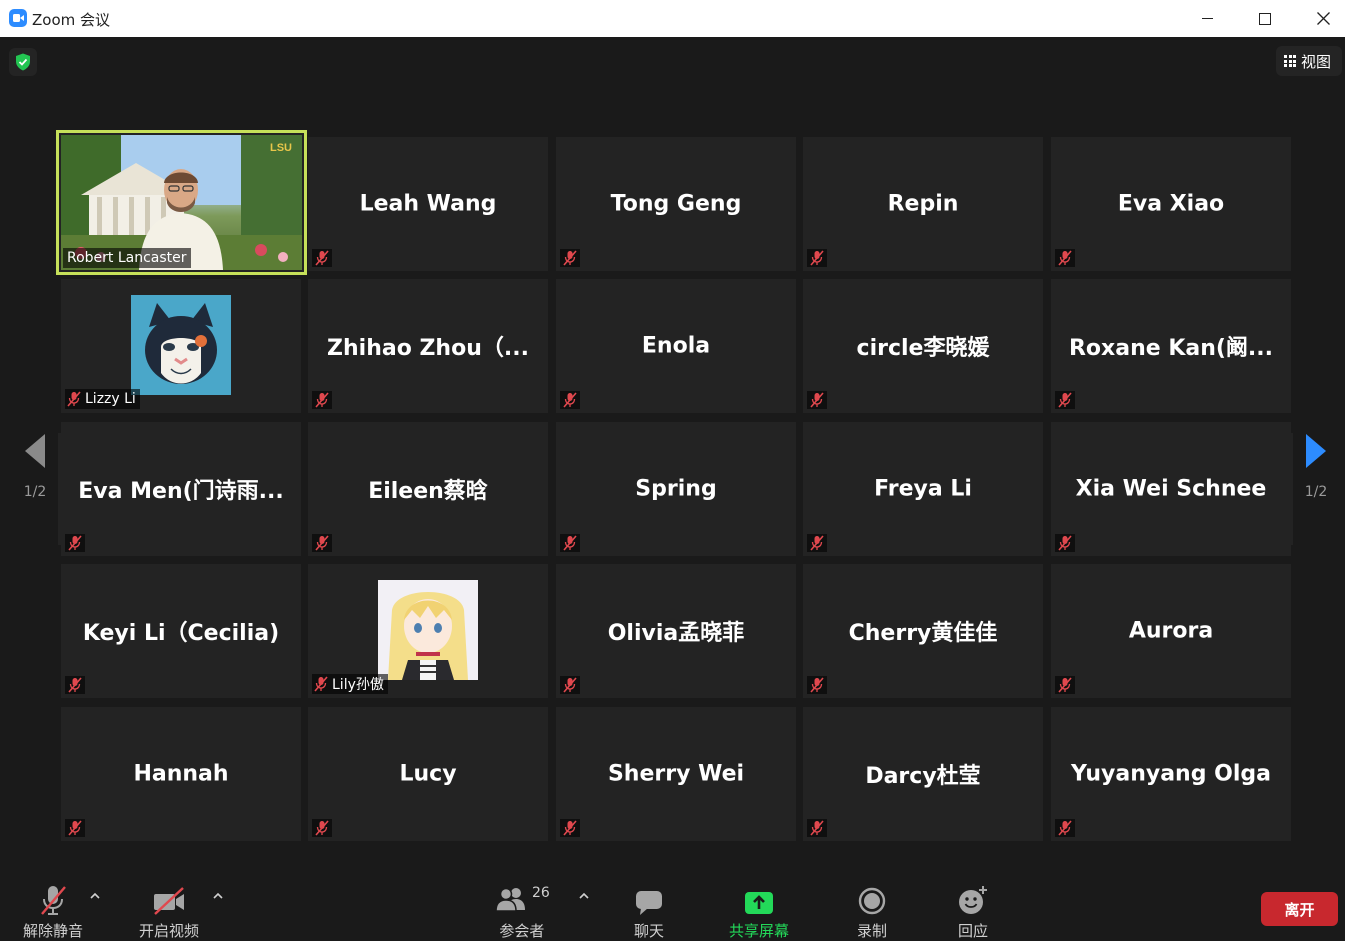 This screenshot has width=1345, height=941. Describe the element at coordinates (181, 202) in the screenshot. I see `participant-tile: LSU Robert Lancaster` at that location.